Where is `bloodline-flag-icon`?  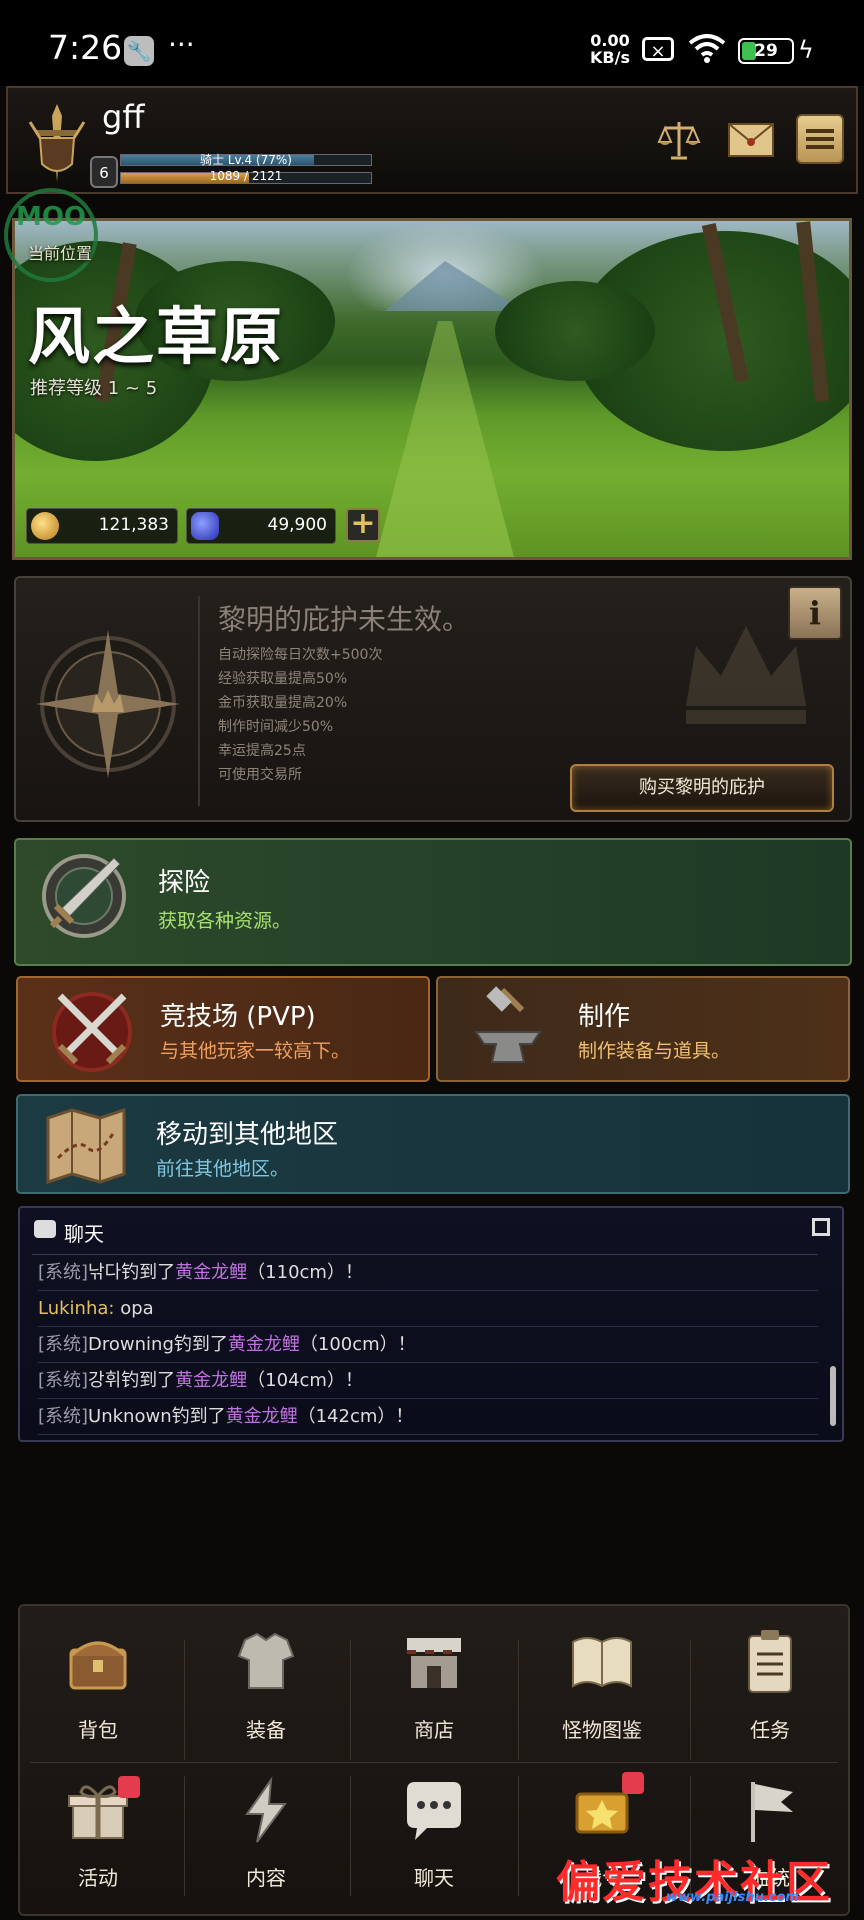
bloodline-flag-icon is located at coordinates (772, 1812).